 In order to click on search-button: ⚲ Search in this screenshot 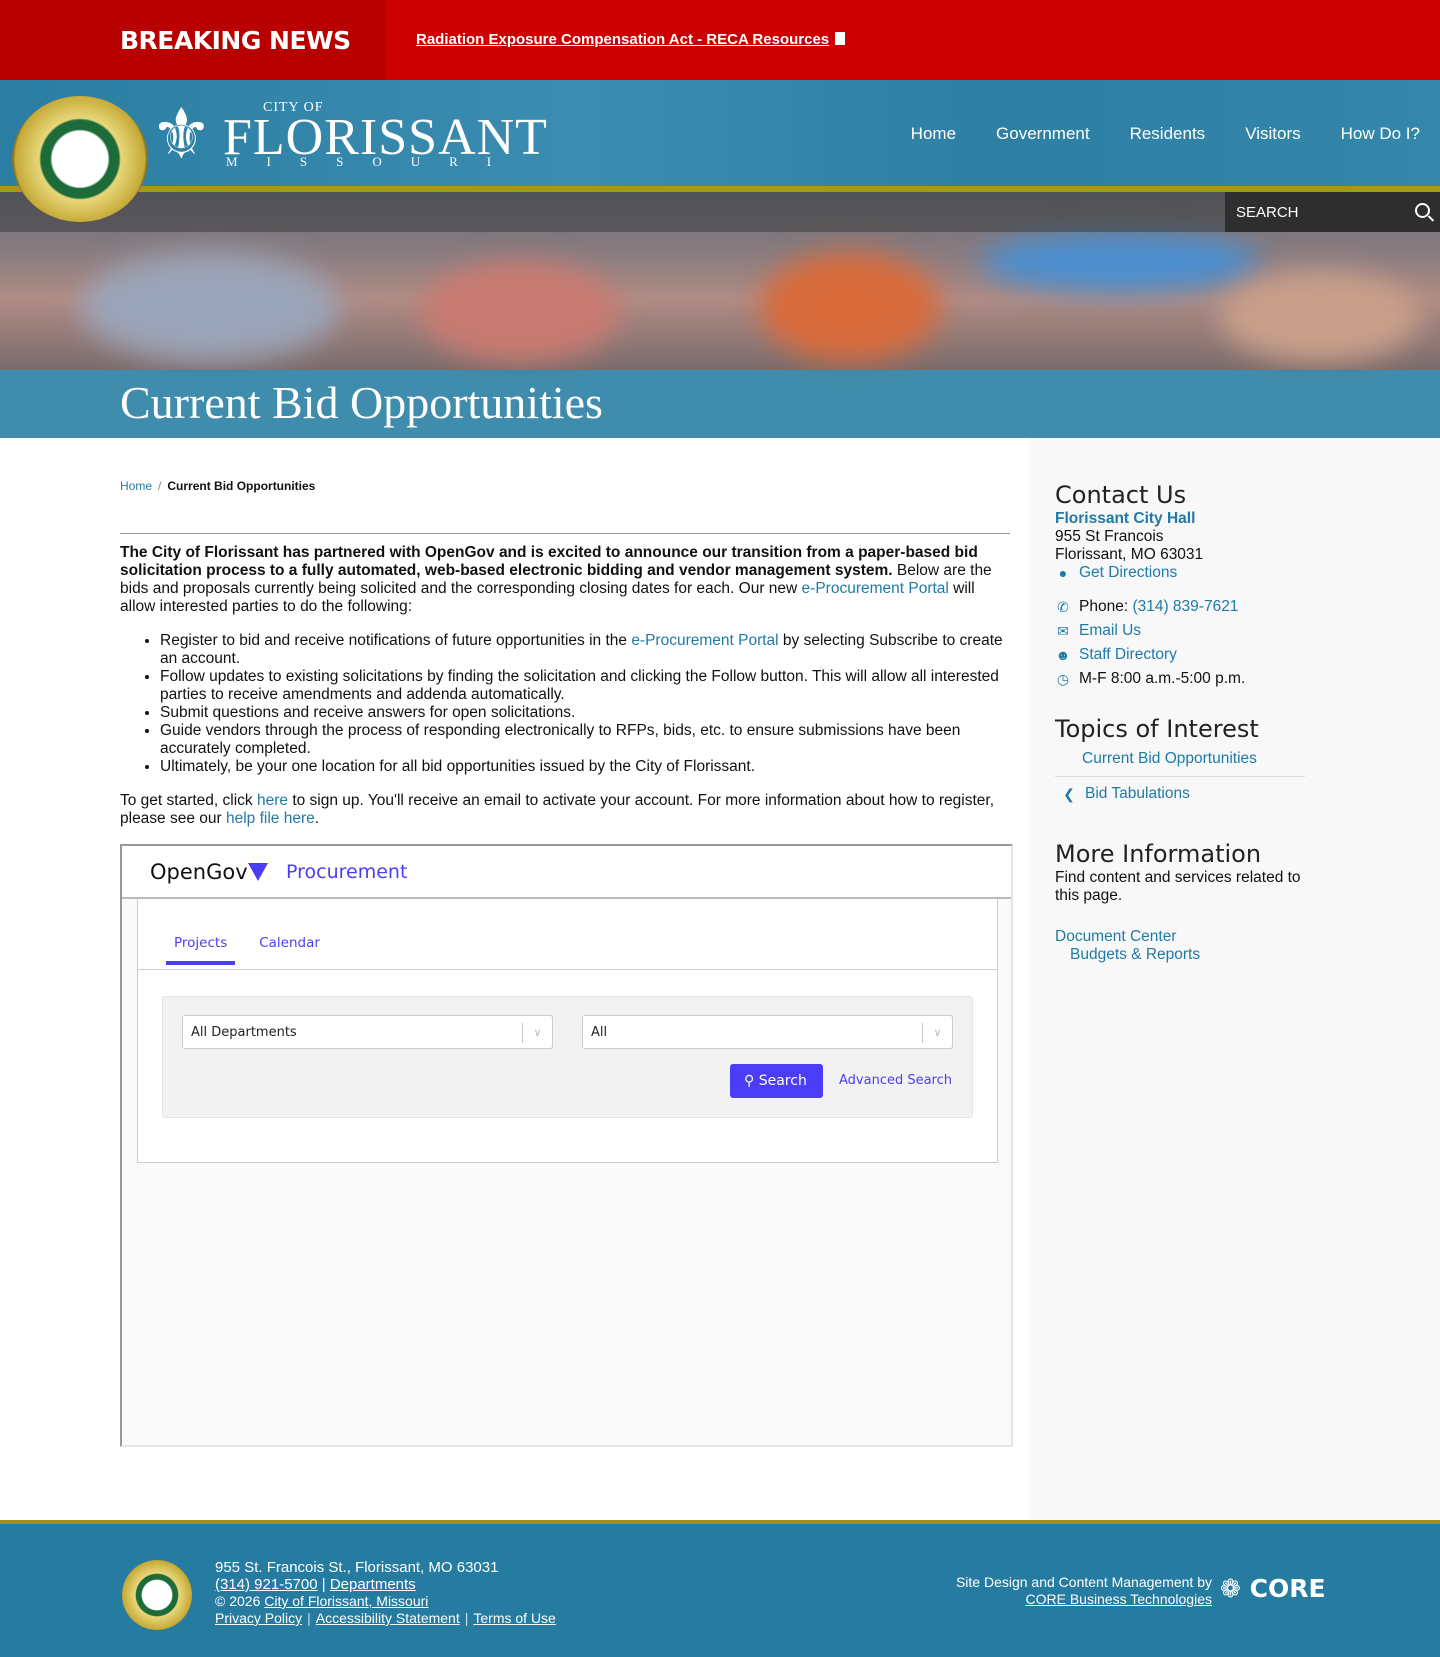, I will do `click(776, 1081)`.